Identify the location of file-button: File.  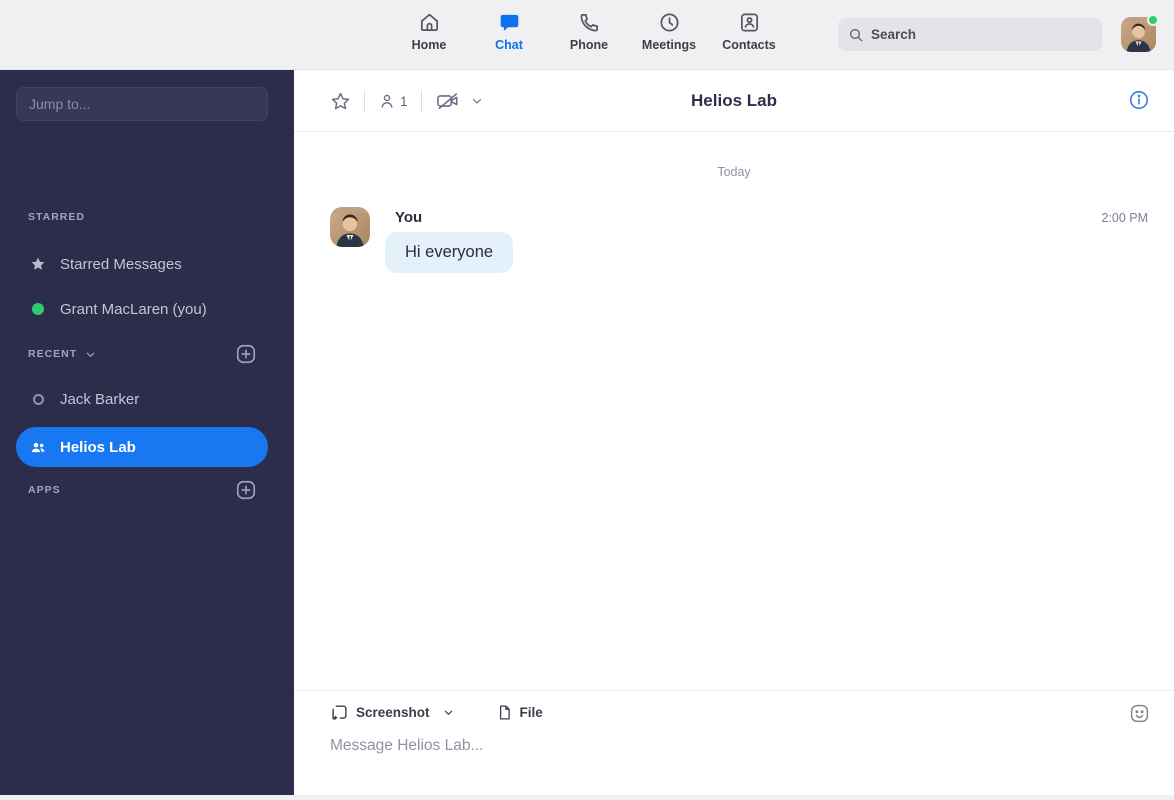
(519, 712).